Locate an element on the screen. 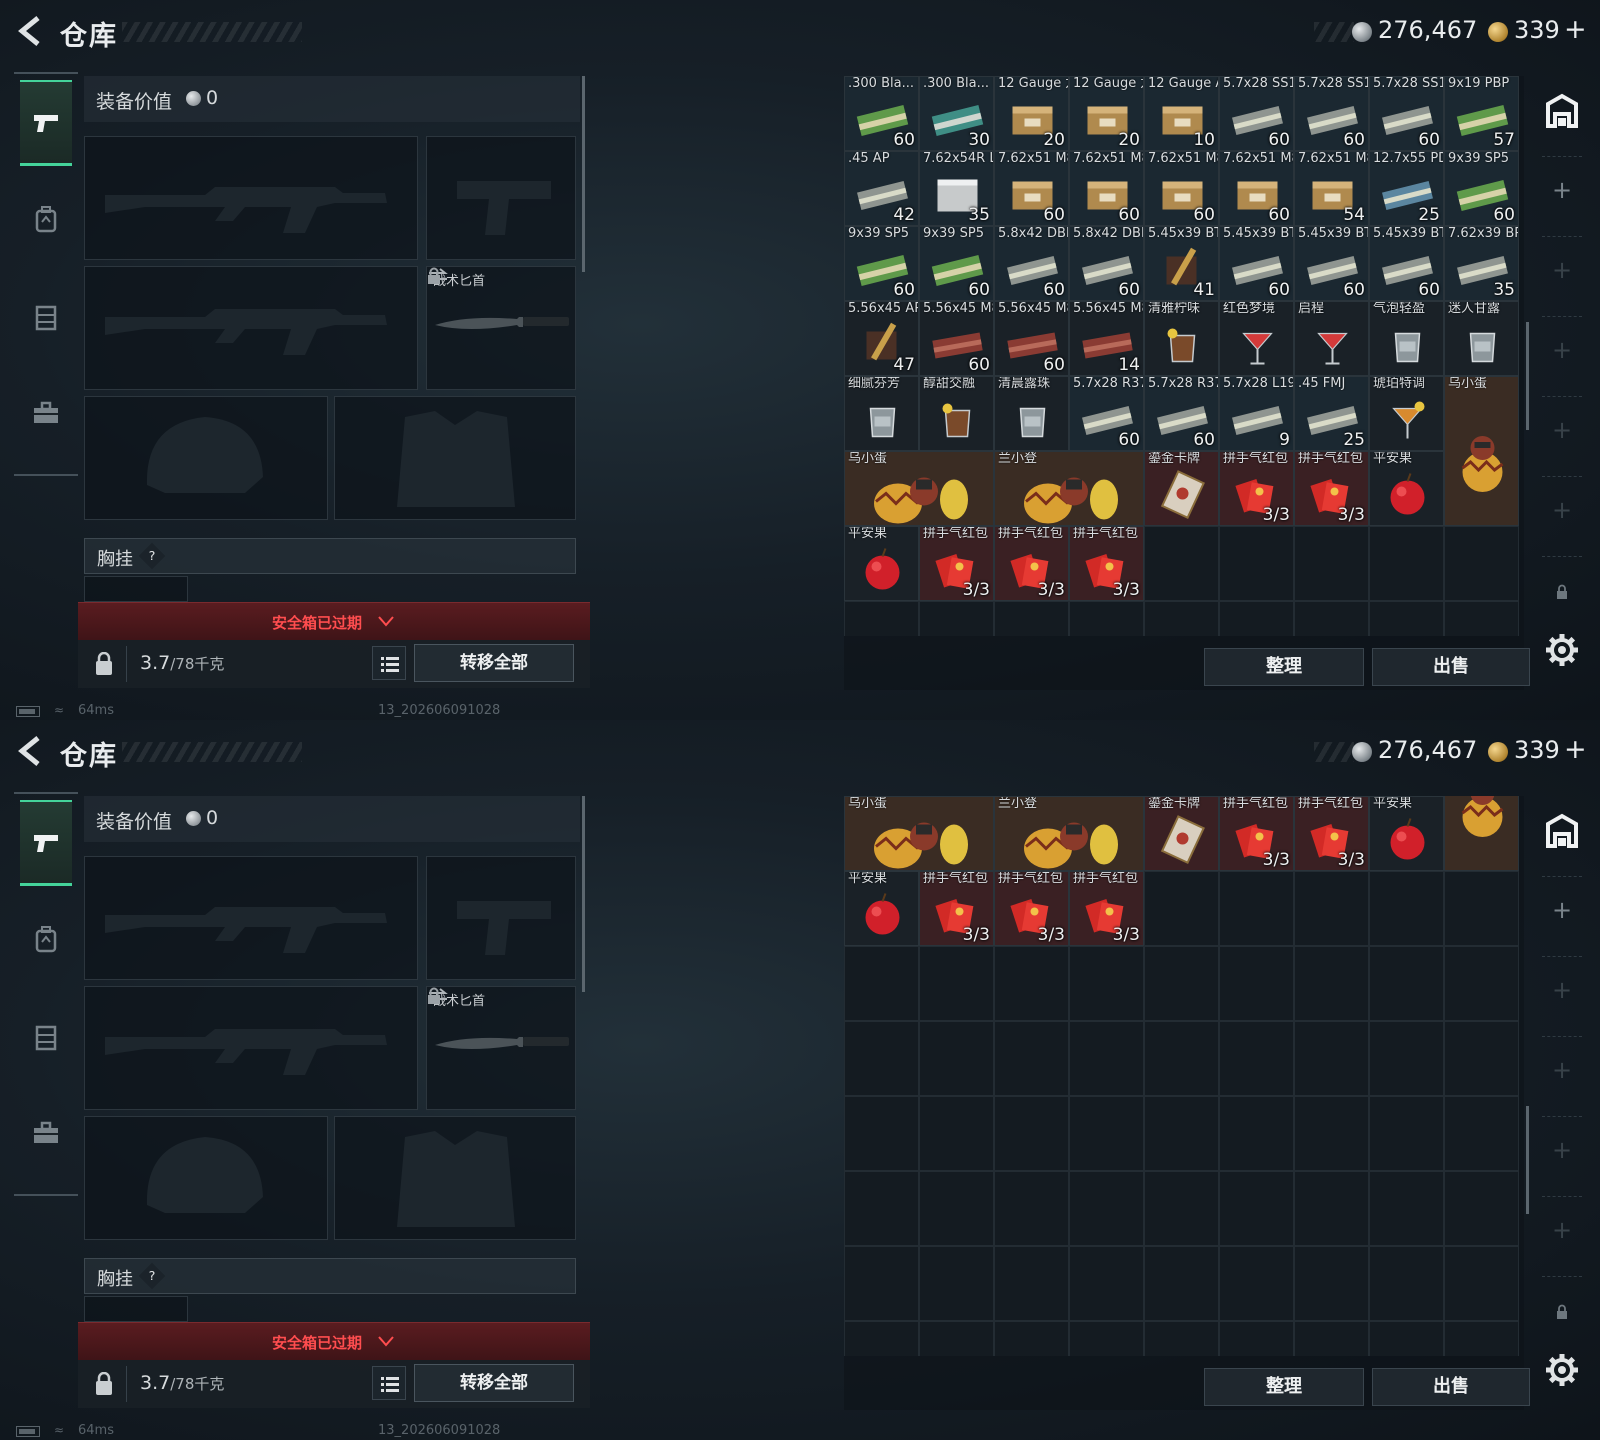 The image size is (1600, 1440). stash-item: 兰小登 is located at coordinates (1069, 833).